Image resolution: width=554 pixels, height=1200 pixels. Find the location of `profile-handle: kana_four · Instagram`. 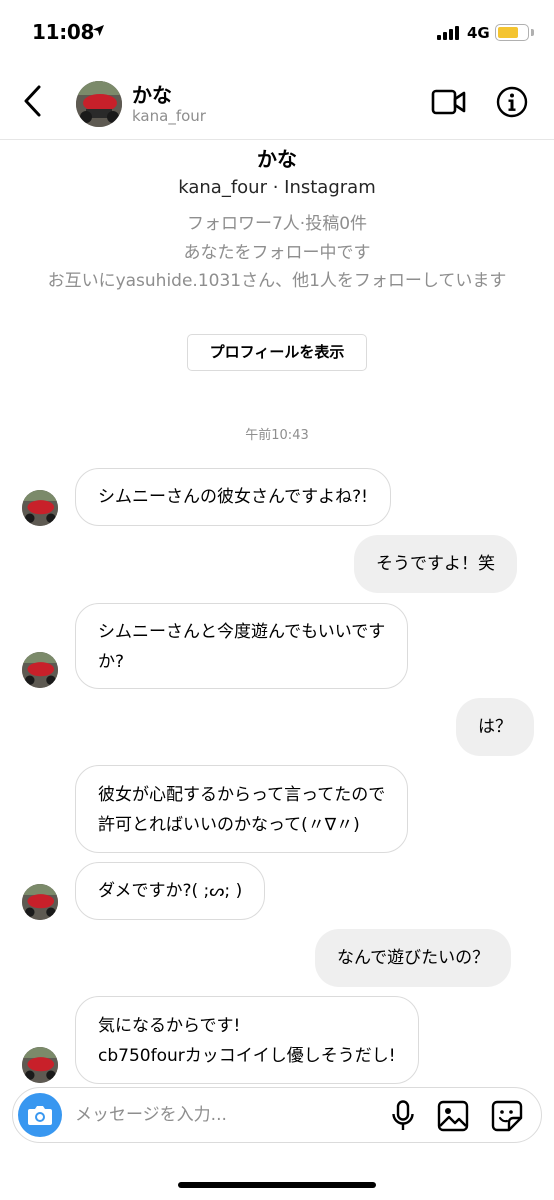

profile-handle: kana_four · Instagram is located at coordinates (277, 187).